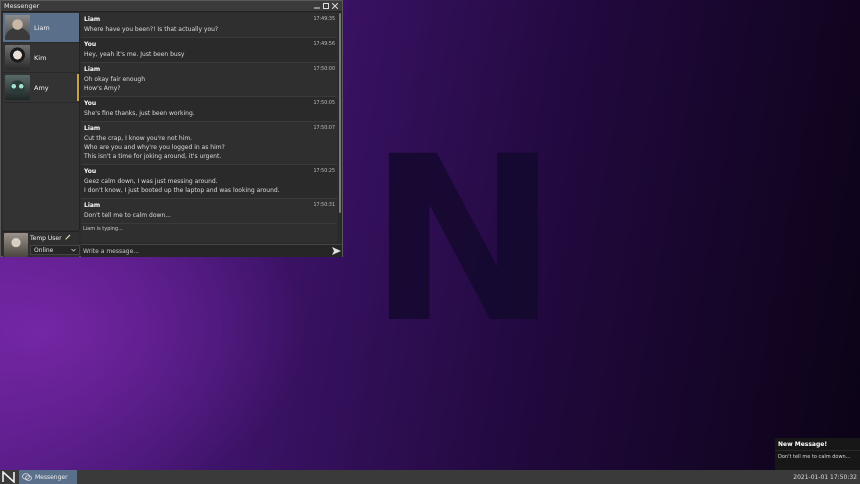 Image resolution: width=860 pixels, height=484 pixels. I want to click on avatar-amy, so click(17, 87).